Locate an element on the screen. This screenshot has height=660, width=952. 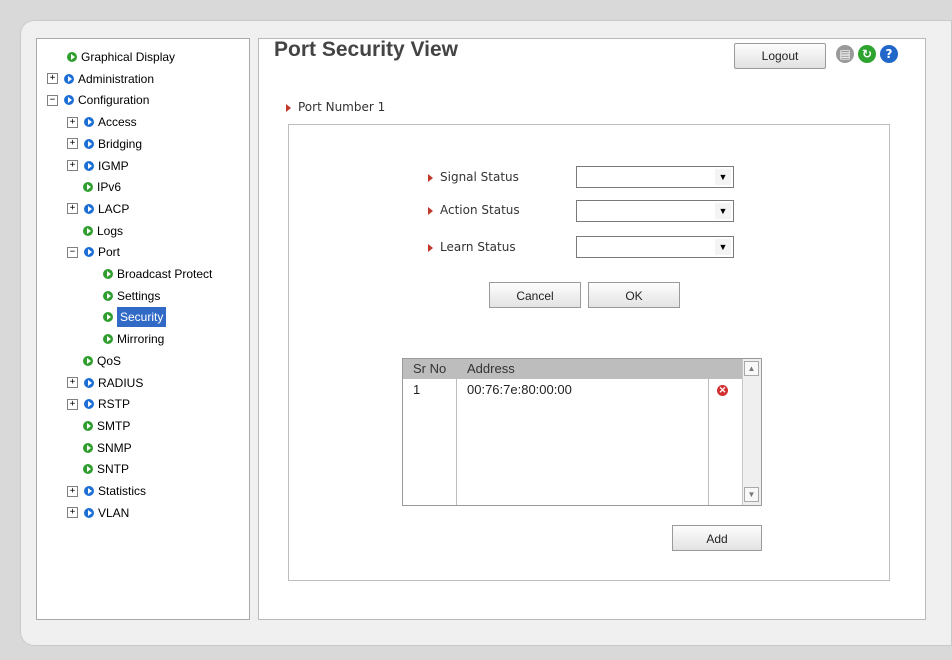
sidebar-item-settings: Settings is located at coordinates (131, 296).